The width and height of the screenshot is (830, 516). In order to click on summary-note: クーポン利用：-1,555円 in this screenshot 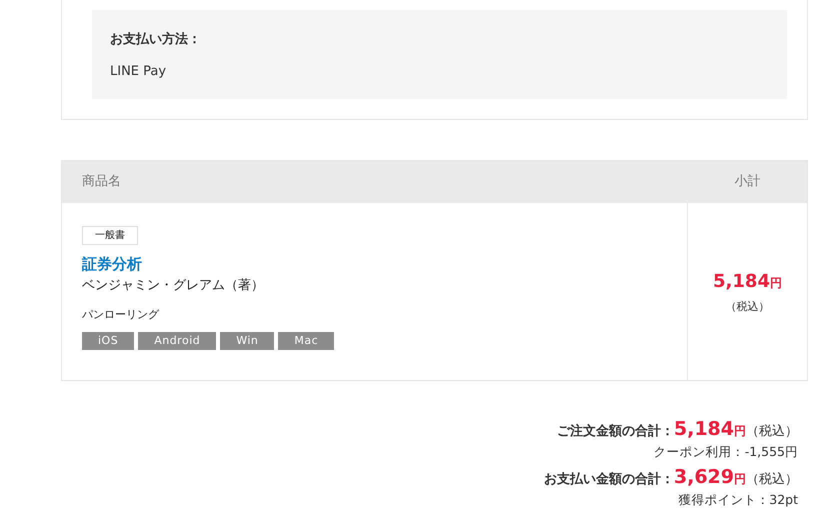, I will do `click(726, 451)`.